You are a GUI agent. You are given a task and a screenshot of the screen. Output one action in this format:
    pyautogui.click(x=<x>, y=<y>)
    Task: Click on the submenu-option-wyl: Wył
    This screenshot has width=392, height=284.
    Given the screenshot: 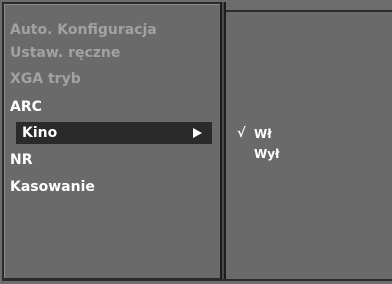 What is the action you would take?
    pyautogui.click(x=267, y=154)
    